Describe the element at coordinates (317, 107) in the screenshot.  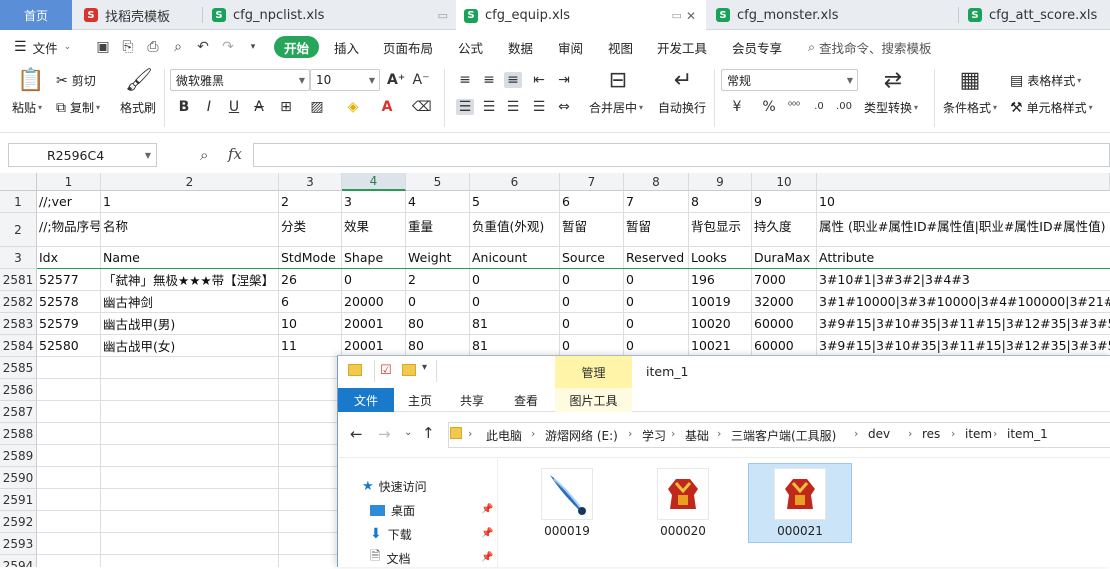
I see `fill-pattern-icon: ▨` at that location.